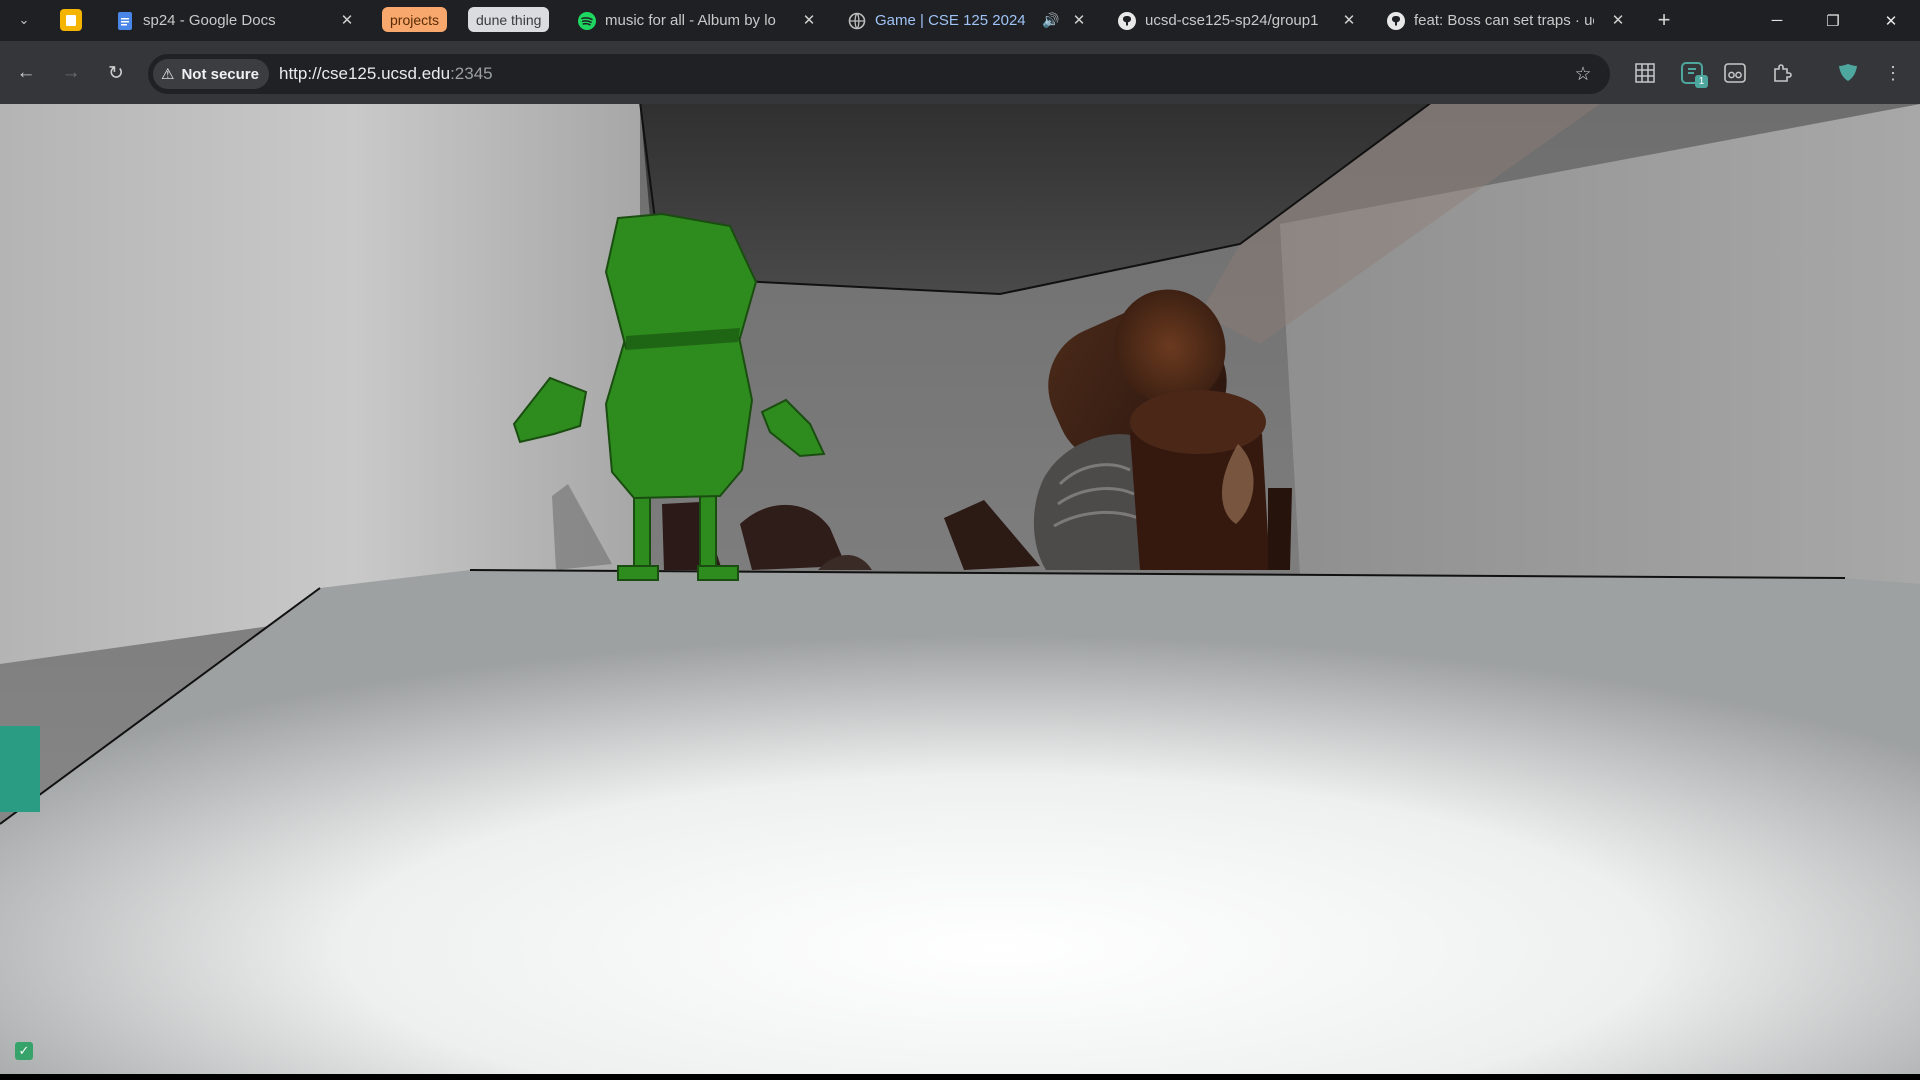 The width and height of the screenshot is (1920, 1080). Describe the element at coordinates (1848, 73) in the screenshot. I see `shield-icon` at that location.